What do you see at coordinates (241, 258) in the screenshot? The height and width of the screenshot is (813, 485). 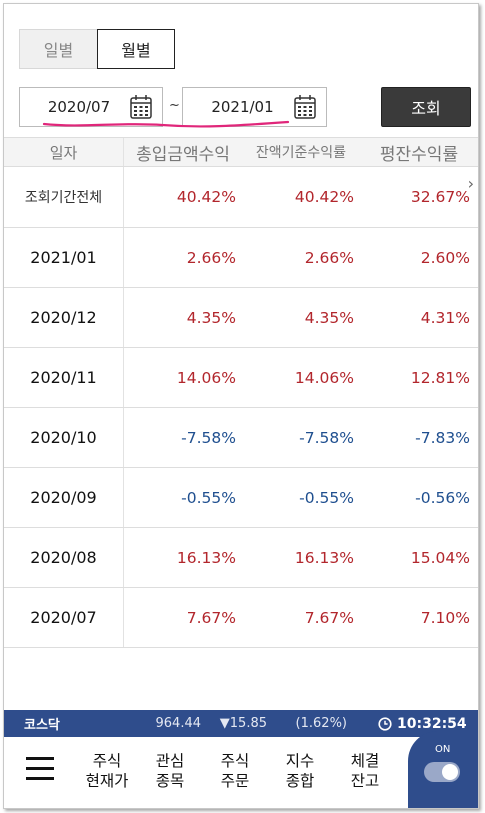 I see `table-row: 2021/01 2.66% 2.66% 2.60%` at bounding box center [241, 258].